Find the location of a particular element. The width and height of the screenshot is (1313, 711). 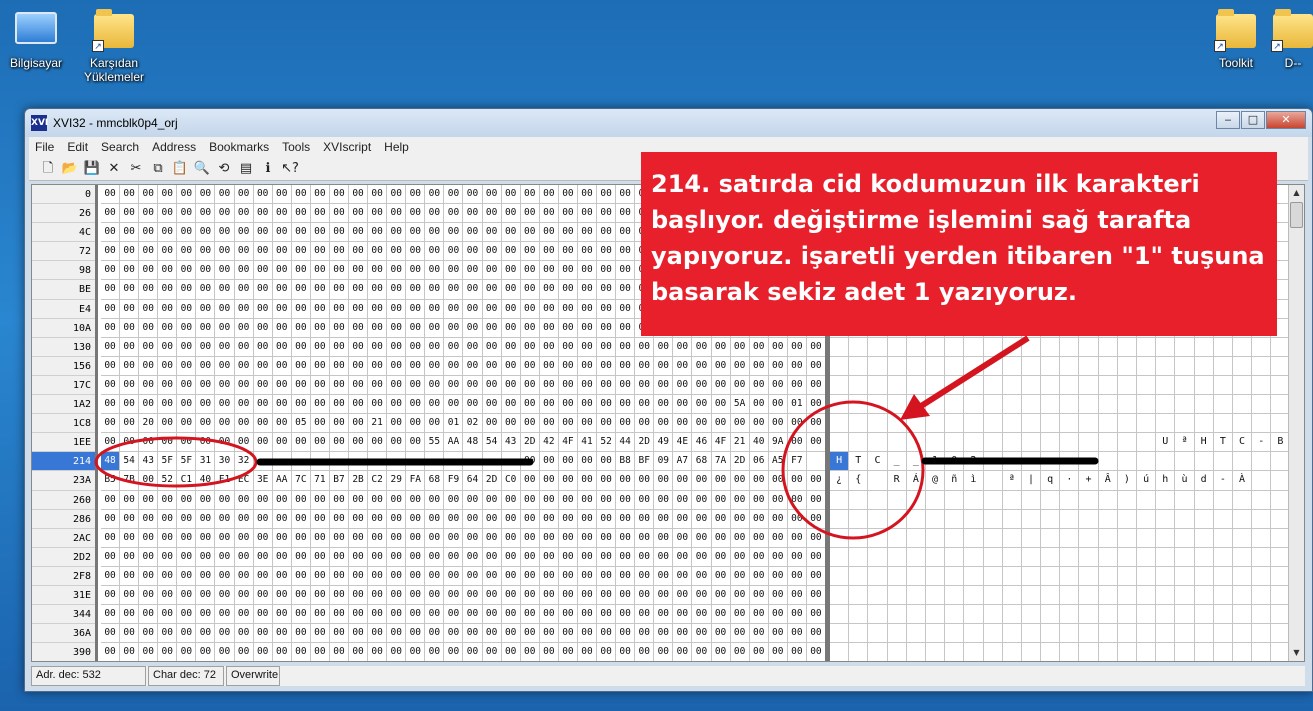

hex-cell: 64 is located at coordinates (473, 481).